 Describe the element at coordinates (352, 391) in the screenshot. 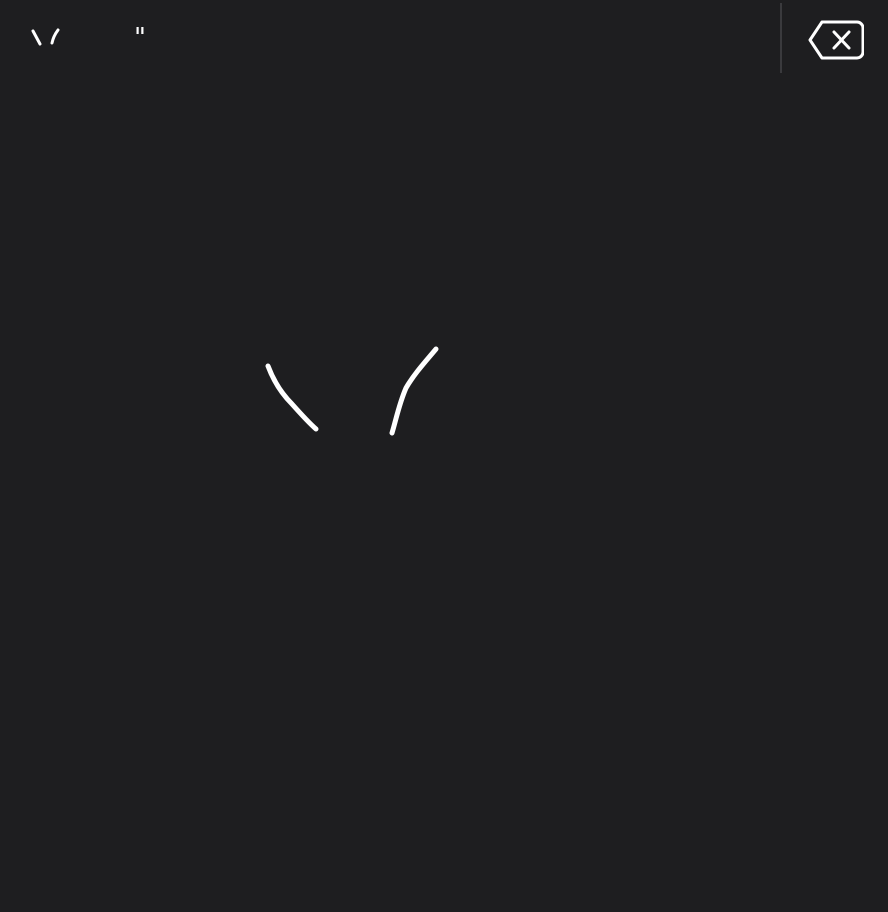

I see `handwriting-strokes` at that location.